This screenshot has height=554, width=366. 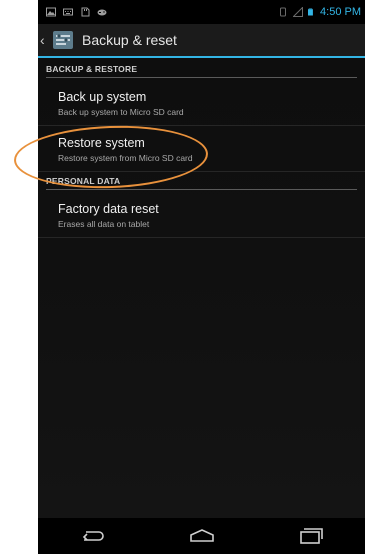 What do you see at coordinates (340, 12) in the screenshot?
I see `status-time: 4:50 PM` at bounding box center [340, 12].